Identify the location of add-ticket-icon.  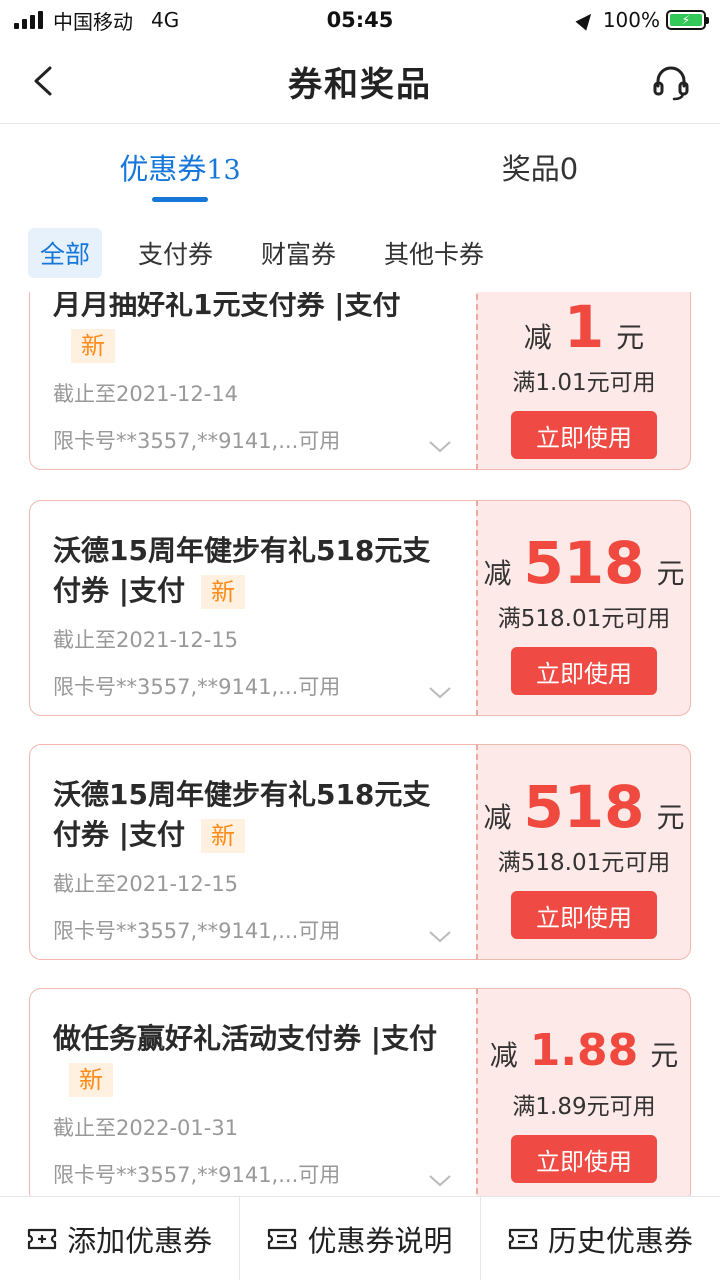
(42, 1238).